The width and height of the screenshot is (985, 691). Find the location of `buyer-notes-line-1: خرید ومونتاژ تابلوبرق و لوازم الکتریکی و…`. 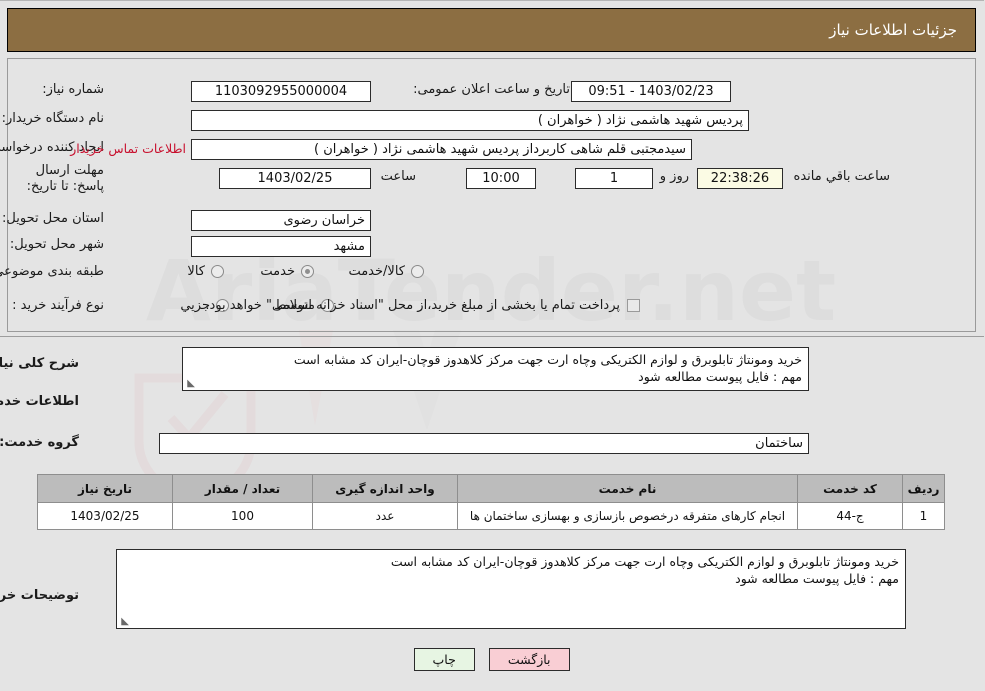

buyer-notes-line-1: خرید ومونتاژ تابلوبرق و لوازم الکتریکی و… is located at coordinates (645, 561).